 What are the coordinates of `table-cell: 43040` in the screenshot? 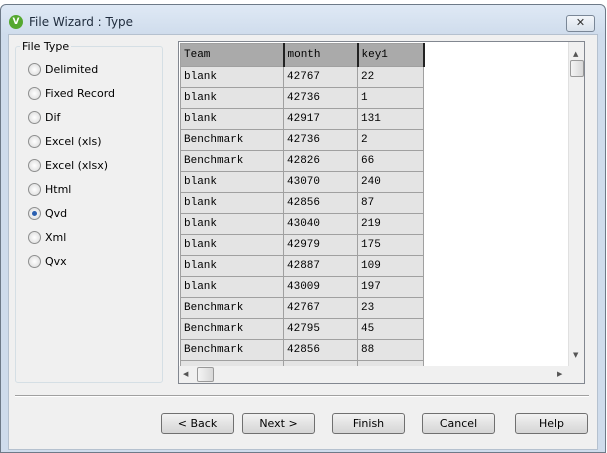 It's located at (320, 224).